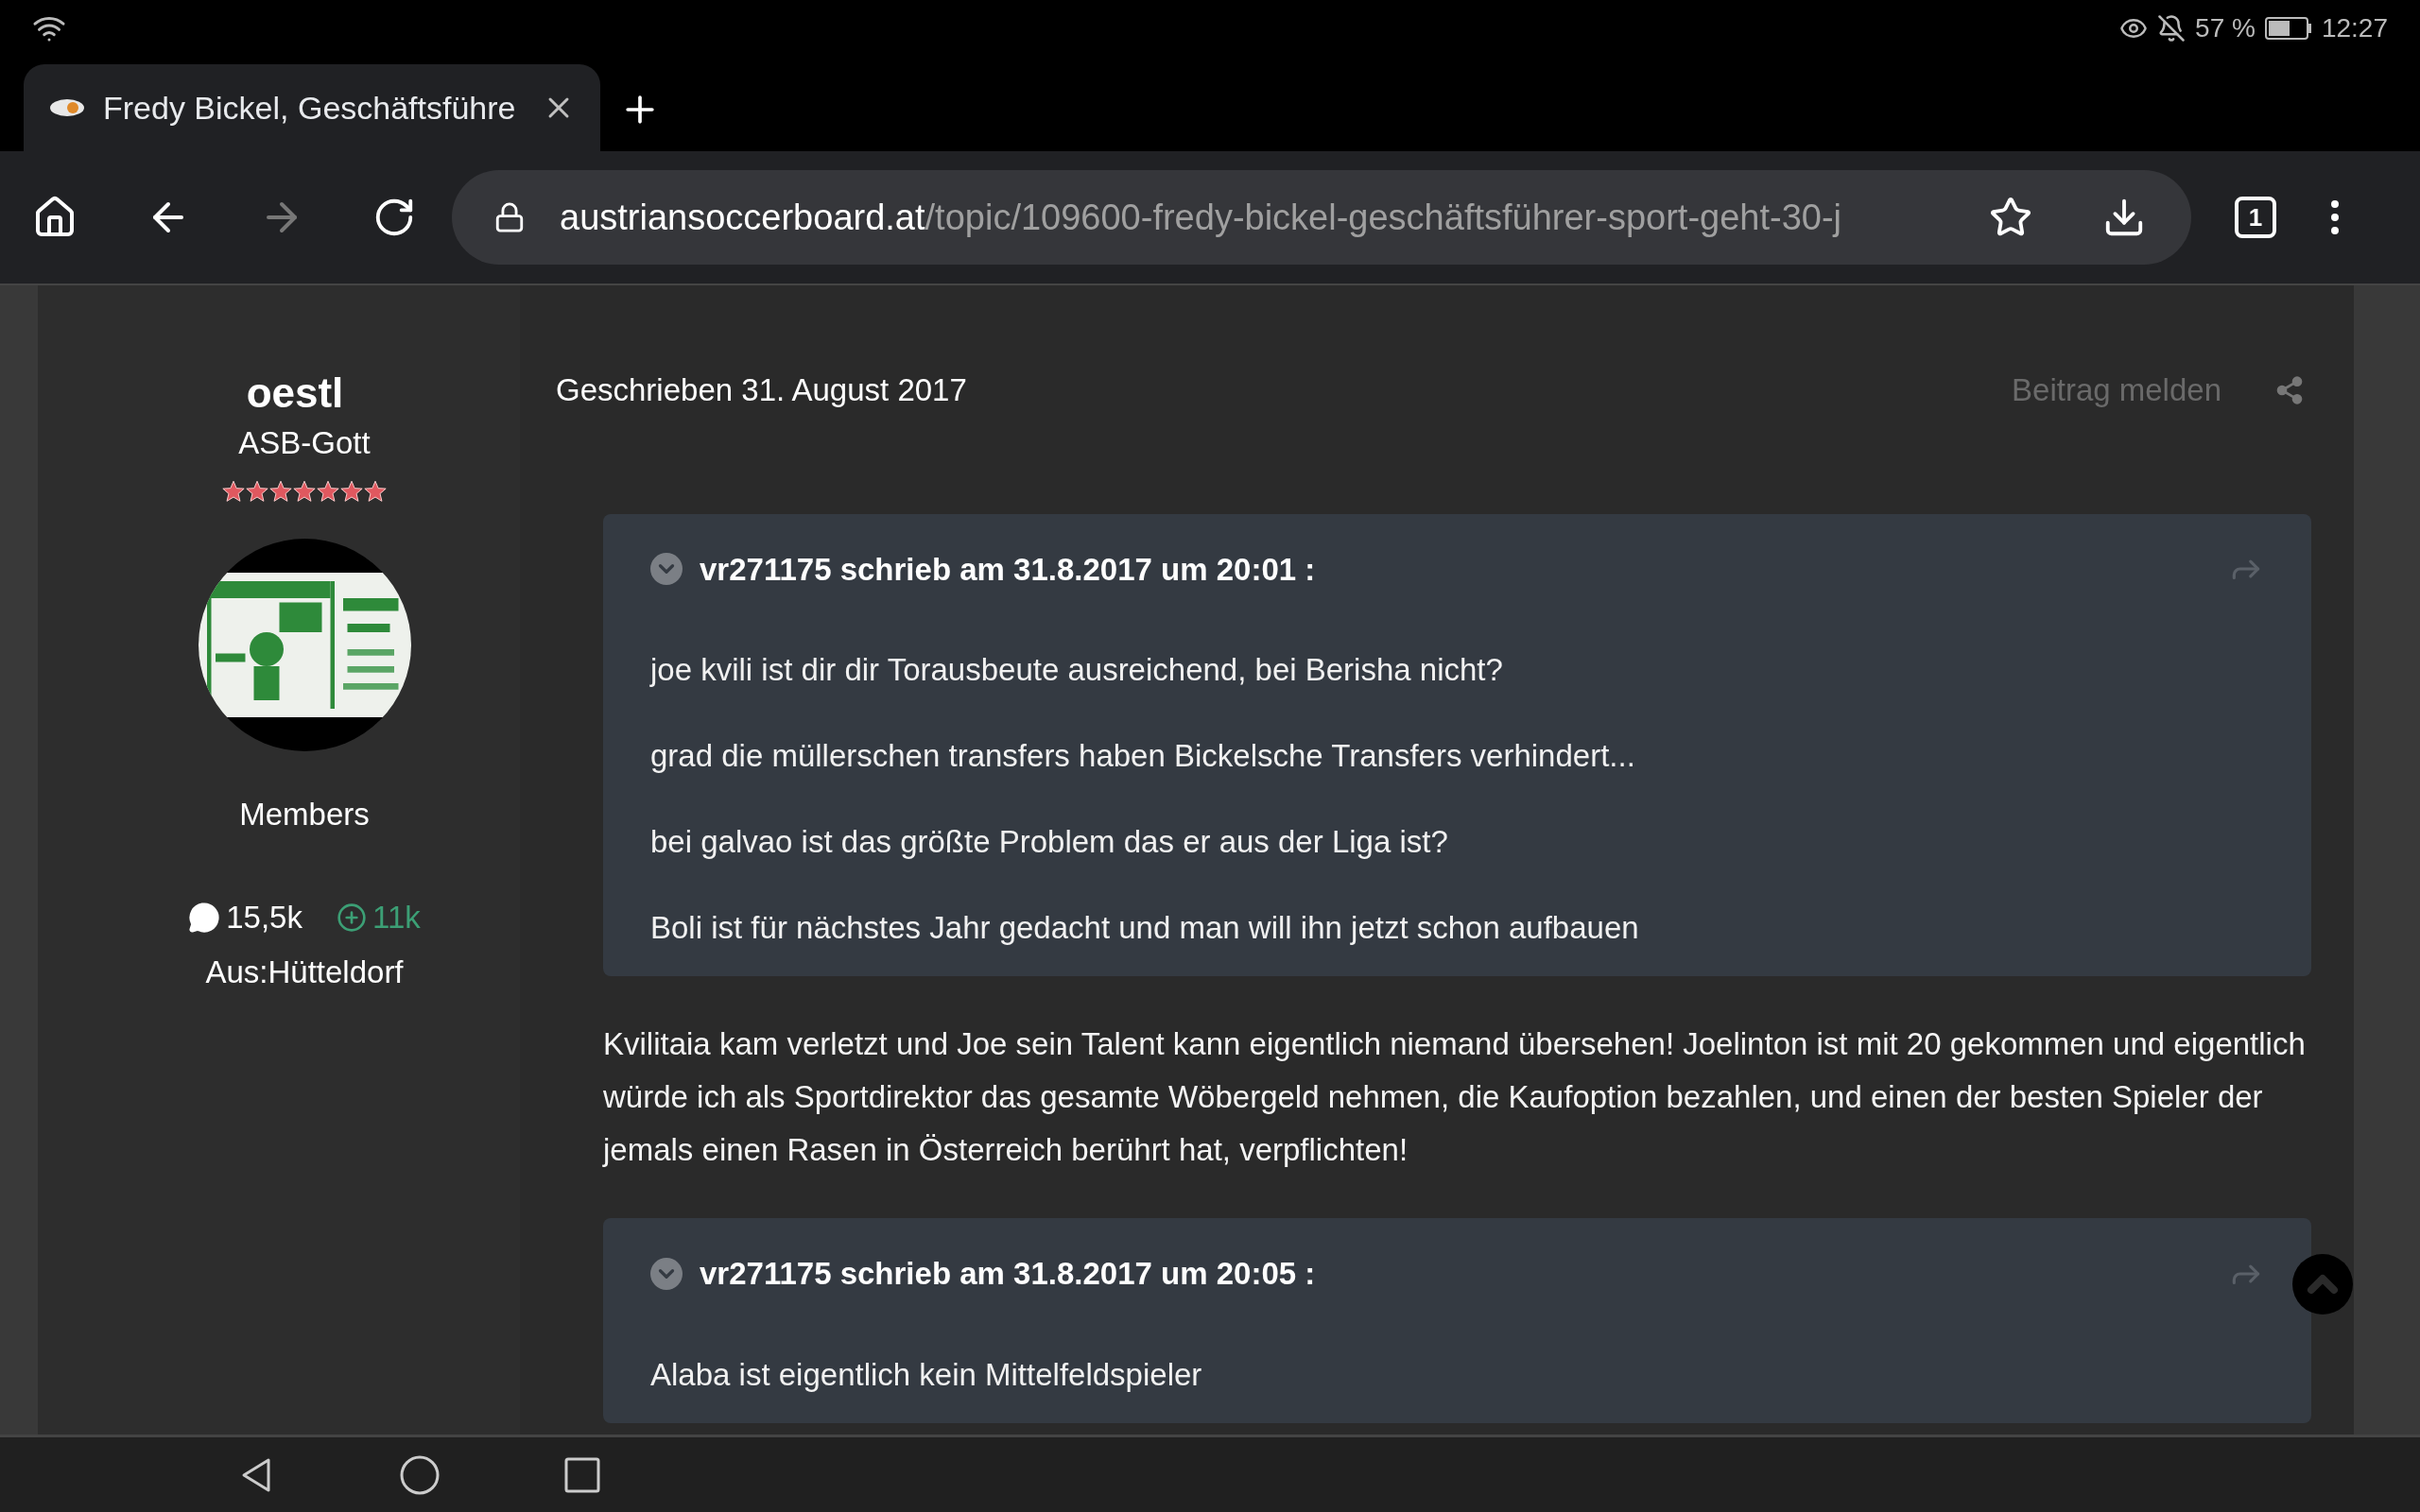 This screenshot has width=2420, height=1512. Describe the element at coordinates (204, 917) in the screenshot. I see `comment-icon` at that location.